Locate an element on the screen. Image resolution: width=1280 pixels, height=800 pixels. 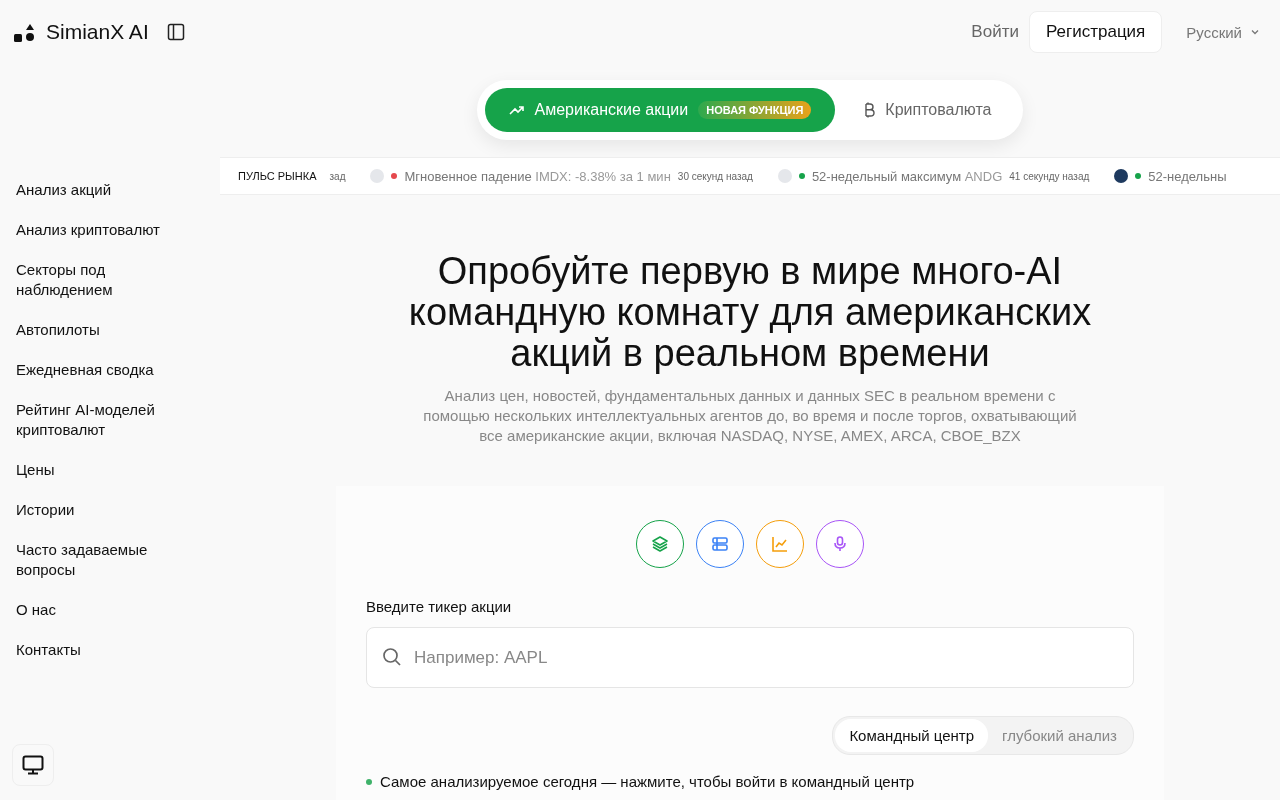
ticker-search-field: Например: AAPL is located at coordinates (750, 657).